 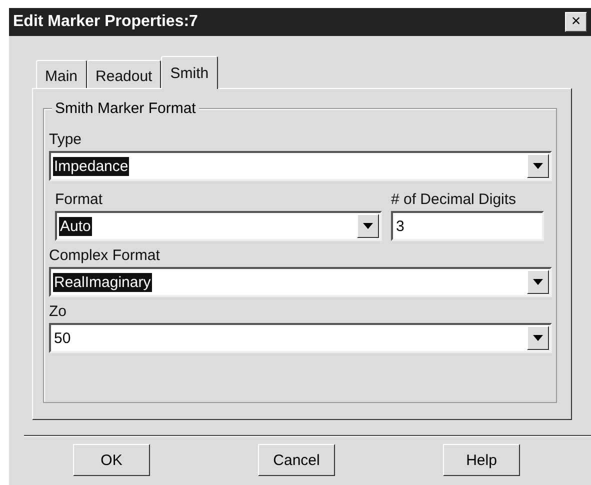 I want to click on input-field: 3, so click(x=467, y=226).